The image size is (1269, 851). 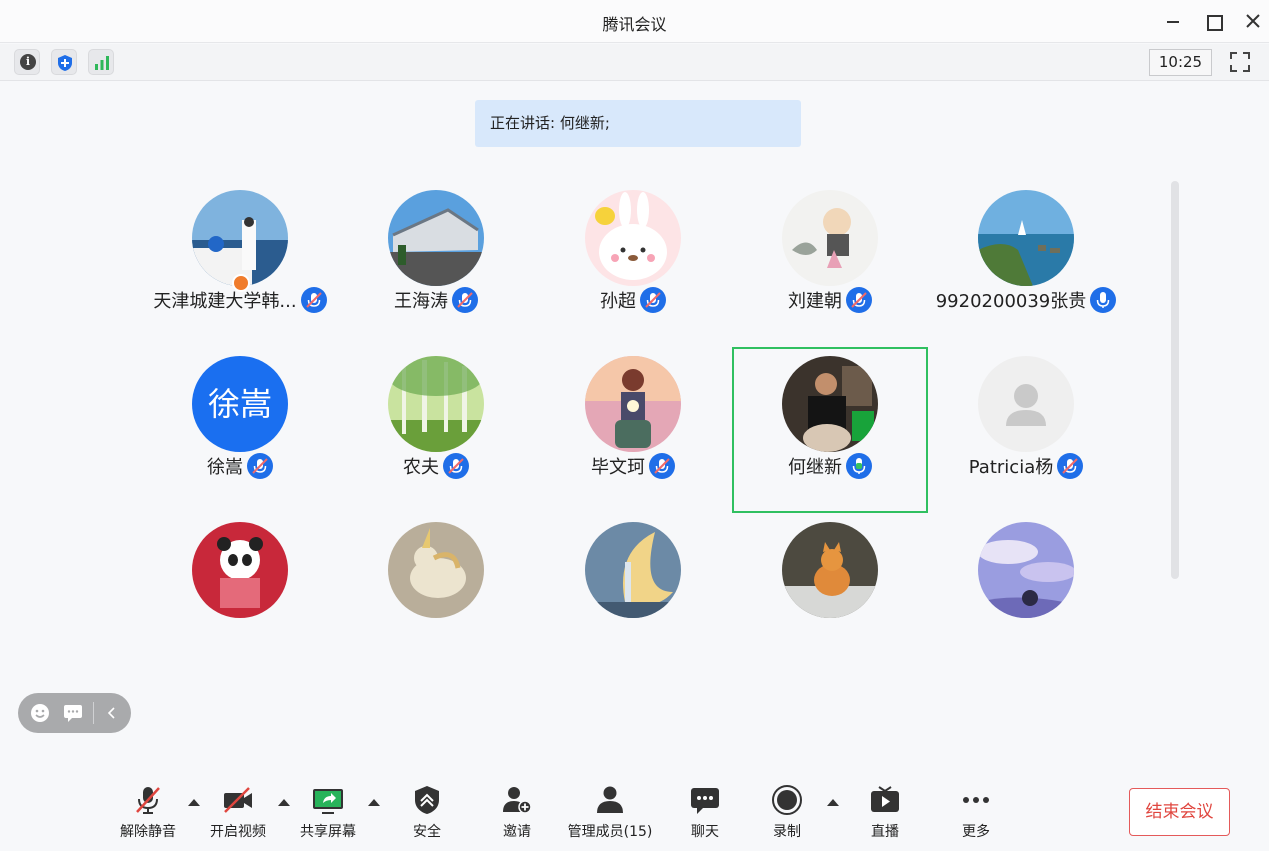 I want to click on participant-tile: 9920200039张贵, so click(x=1026, y=264).